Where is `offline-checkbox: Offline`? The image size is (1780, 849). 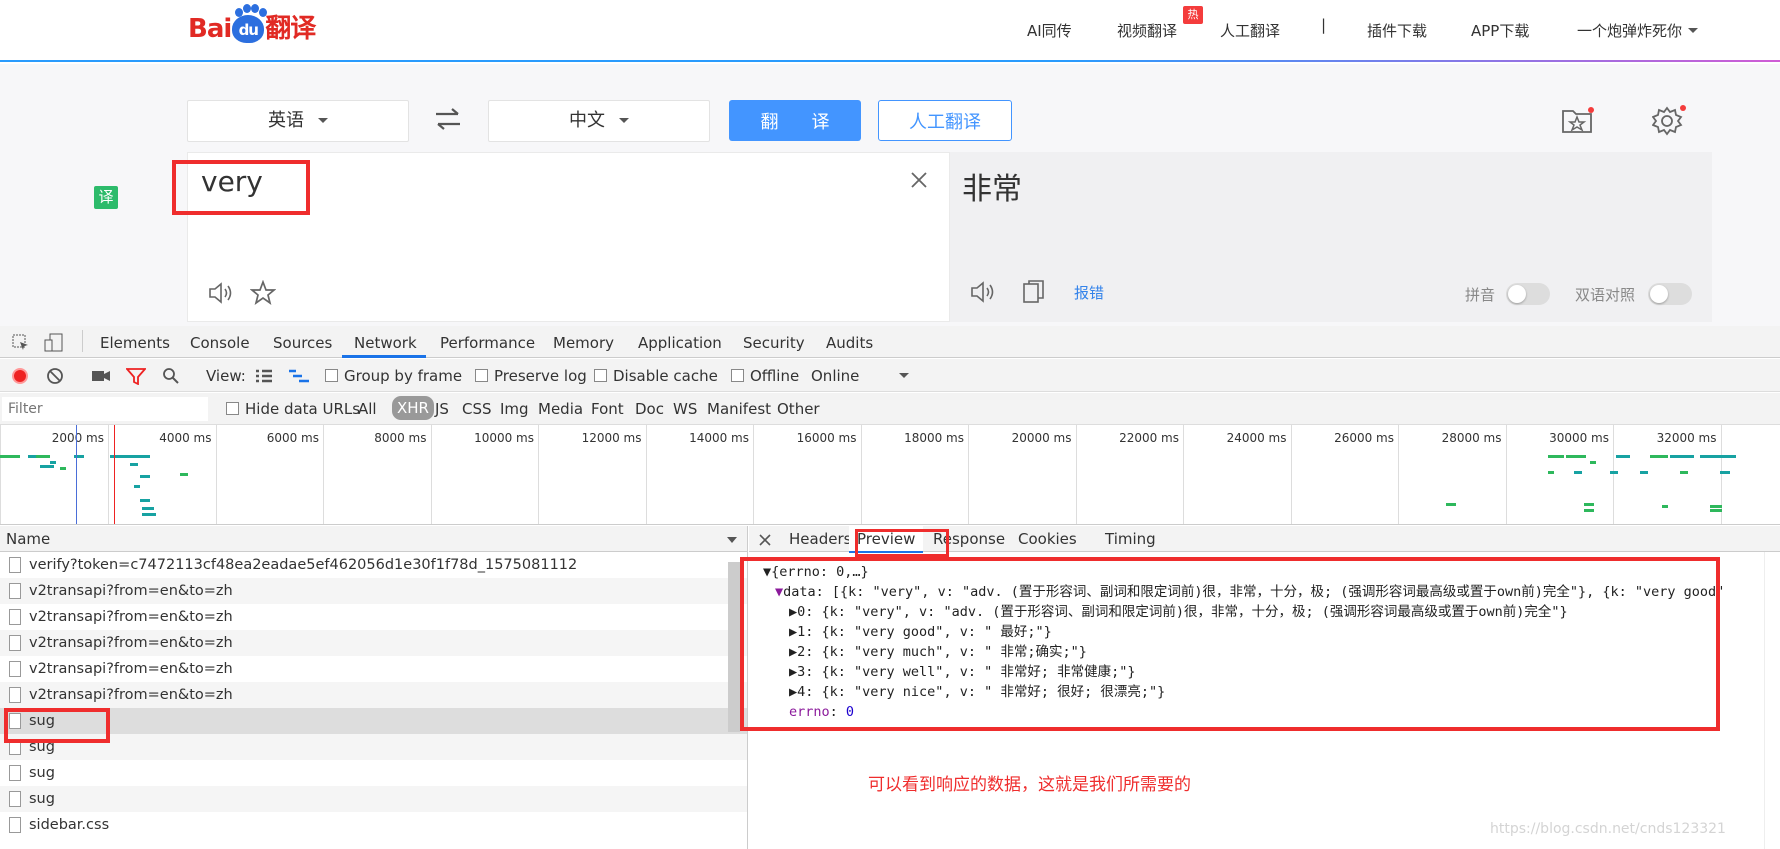
offline-checkbox: Offline is located at coordinates (765, 376).